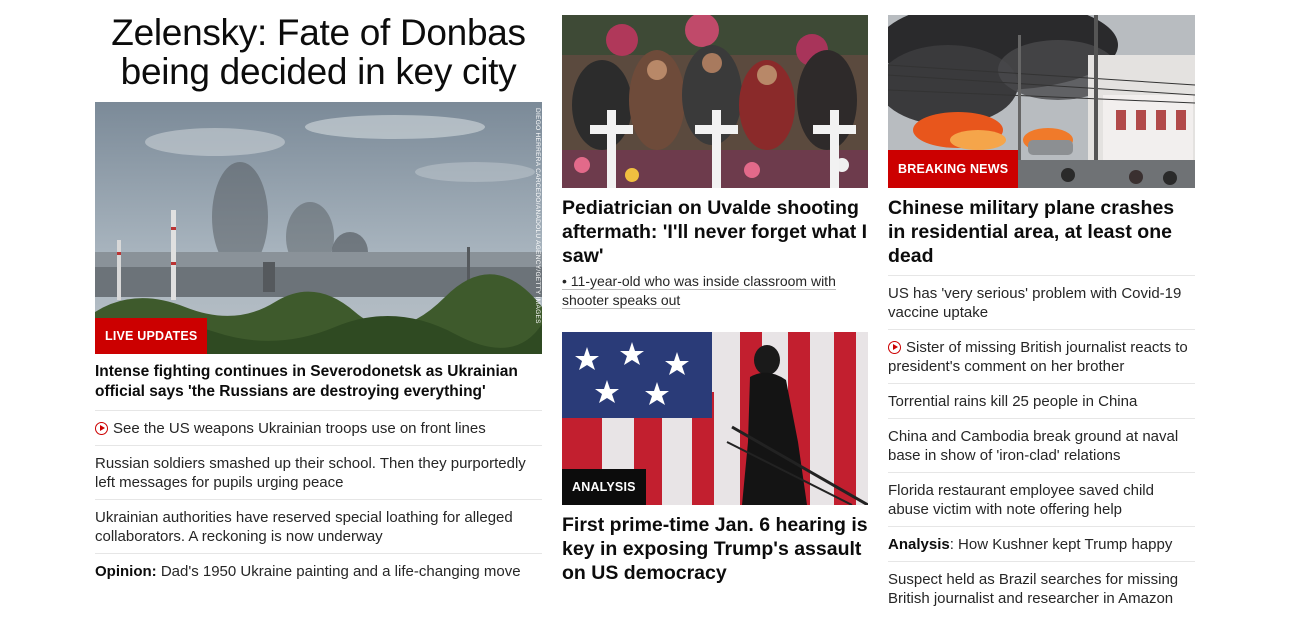 The width and height of the screenshot is (1290, 627). What do you see at coordinates (126, 571) in the screenshot?
I see `opinion-label: Opinion:` at bounding box center [126, 571].